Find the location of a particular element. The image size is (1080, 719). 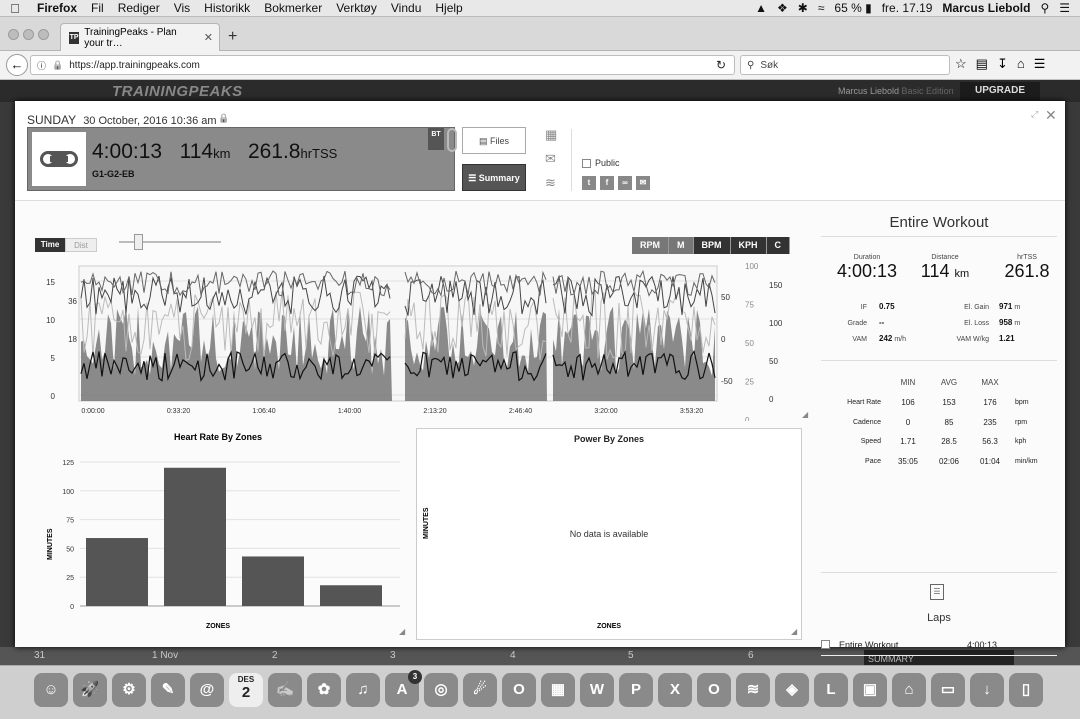

dock-calculator-icon: ▦ is located at coordinates (558, 690).